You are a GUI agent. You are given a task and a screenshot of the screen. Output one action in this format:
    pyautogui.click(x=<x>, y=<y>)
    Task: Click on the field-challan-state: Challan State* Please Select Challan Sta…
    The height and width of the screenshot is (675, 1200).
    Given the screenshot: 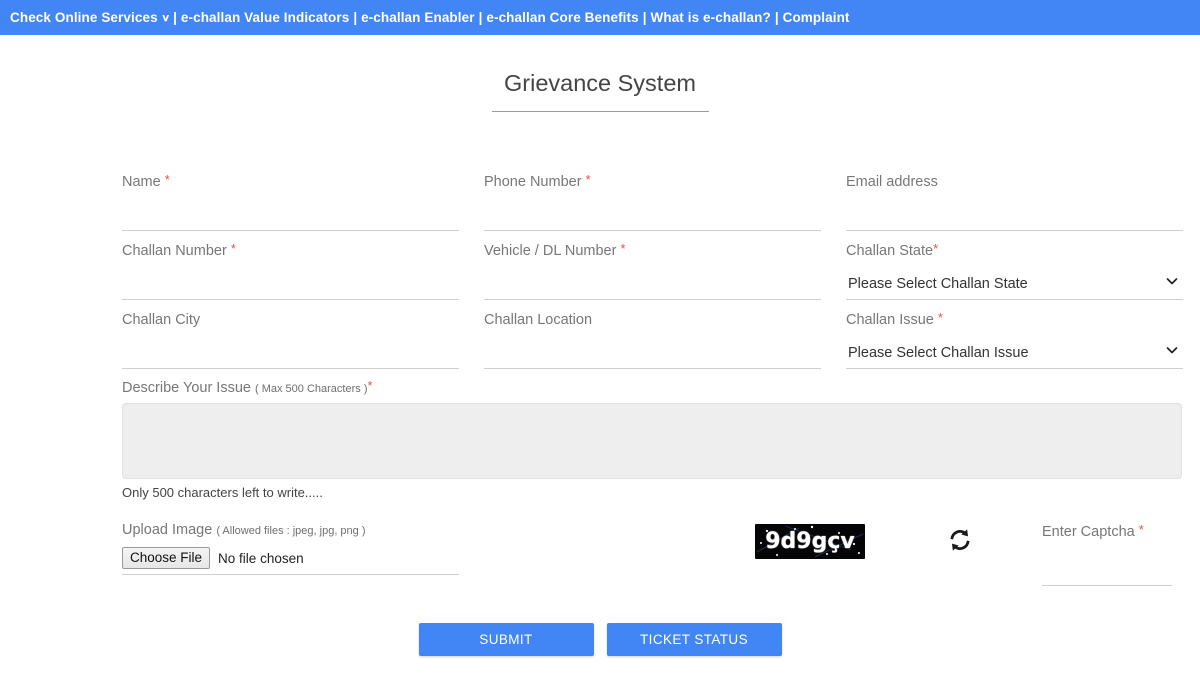 What is the action you would take?
    pyautogui.click(x=1014, y=265)
    